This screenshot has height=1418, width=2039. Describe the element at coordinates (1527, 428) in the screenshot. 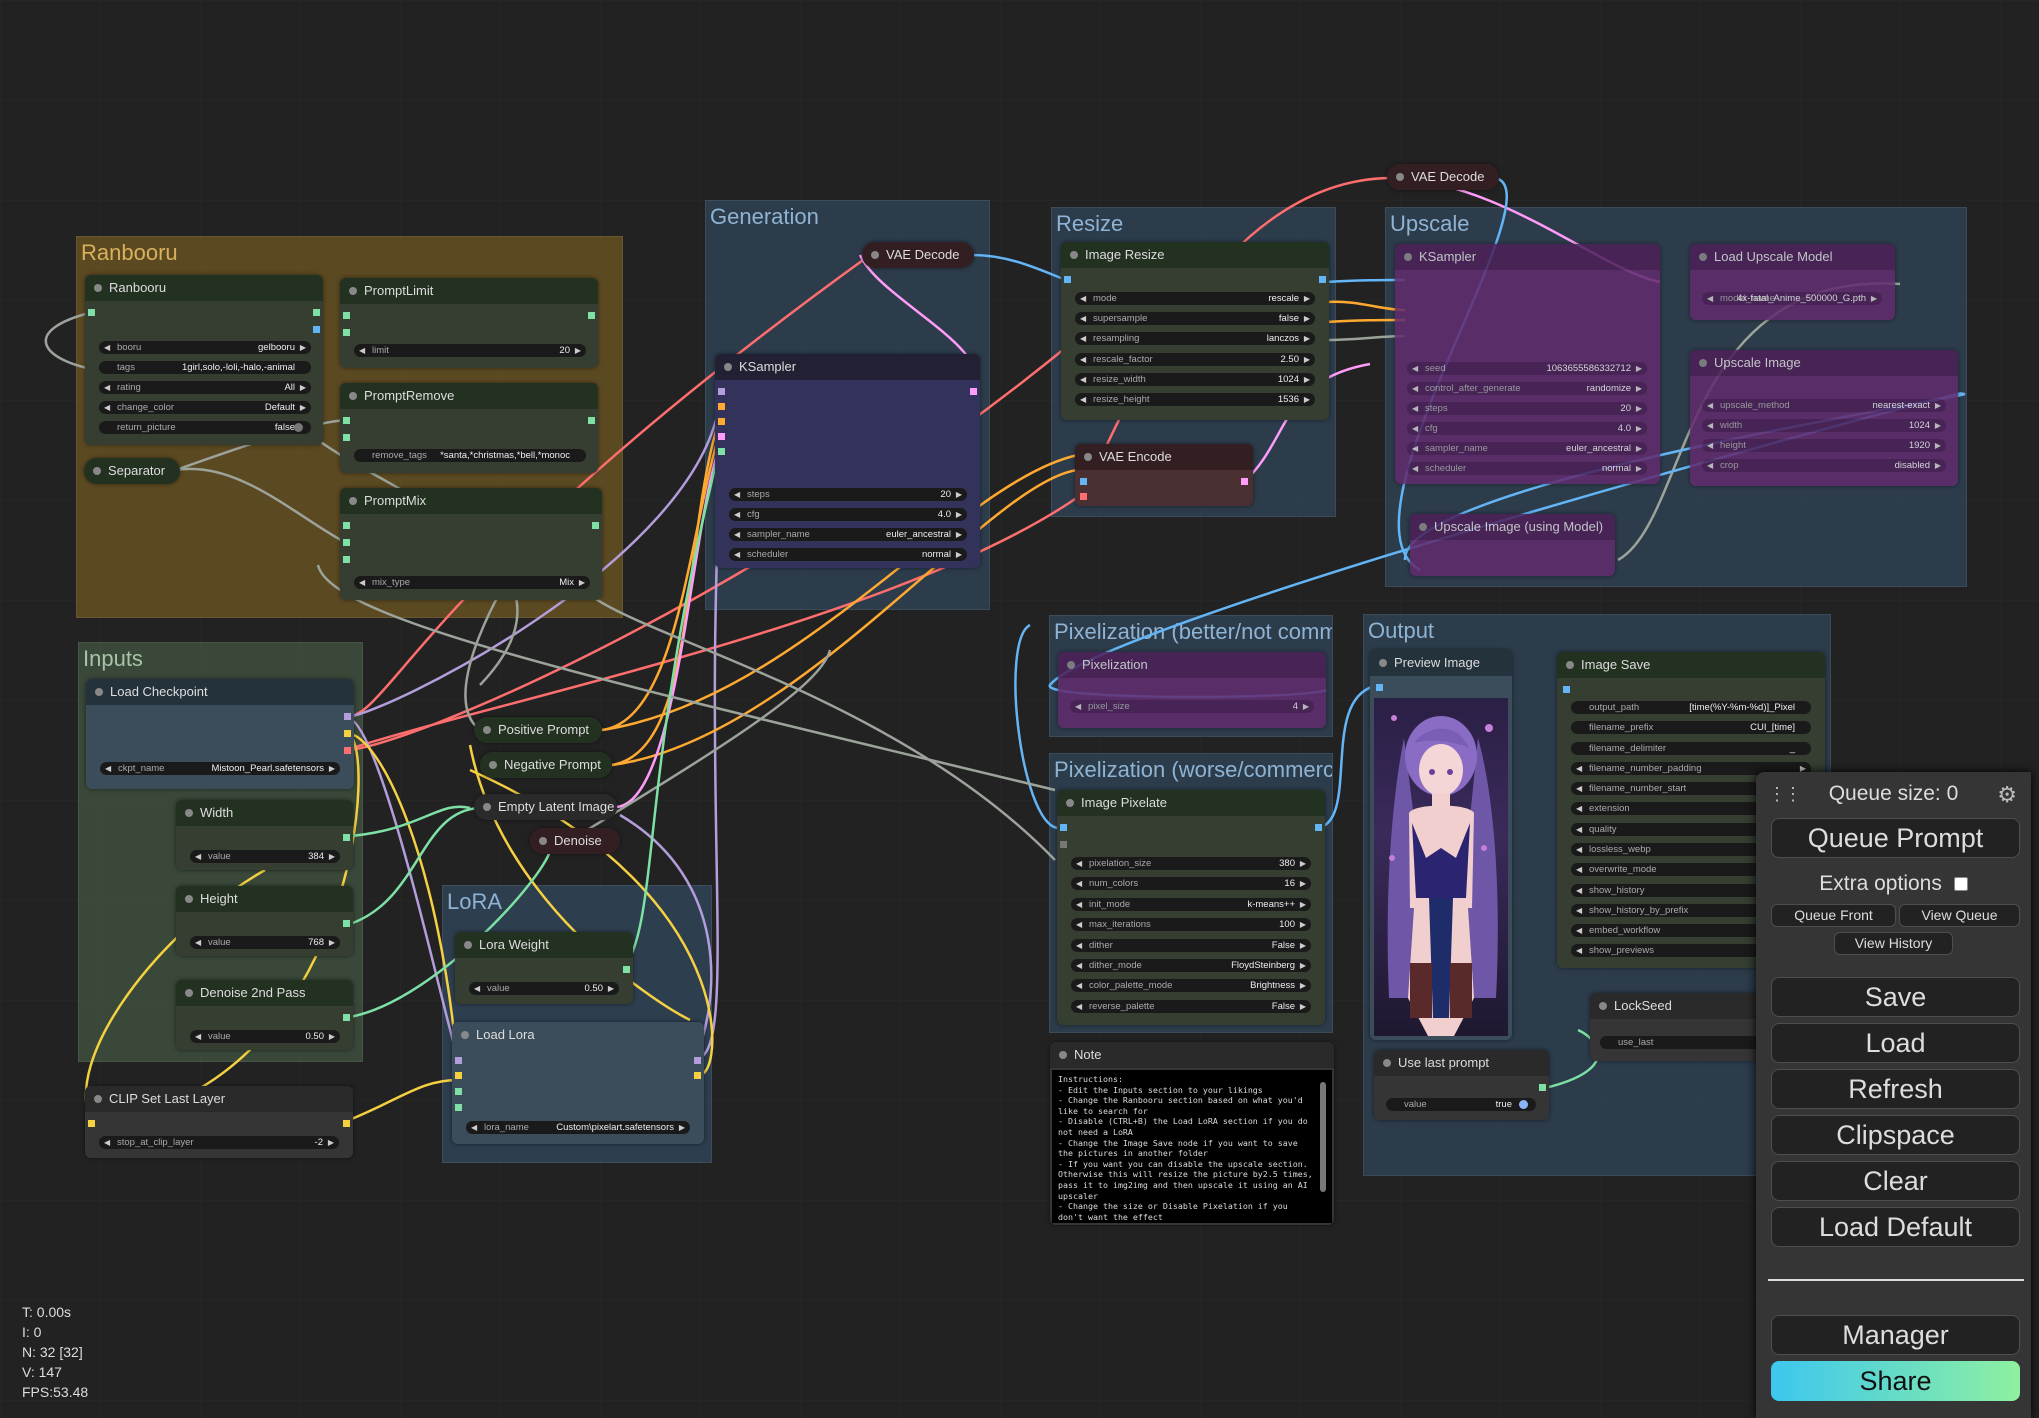

I see `widget-cfg: cfg4.0` at that location.